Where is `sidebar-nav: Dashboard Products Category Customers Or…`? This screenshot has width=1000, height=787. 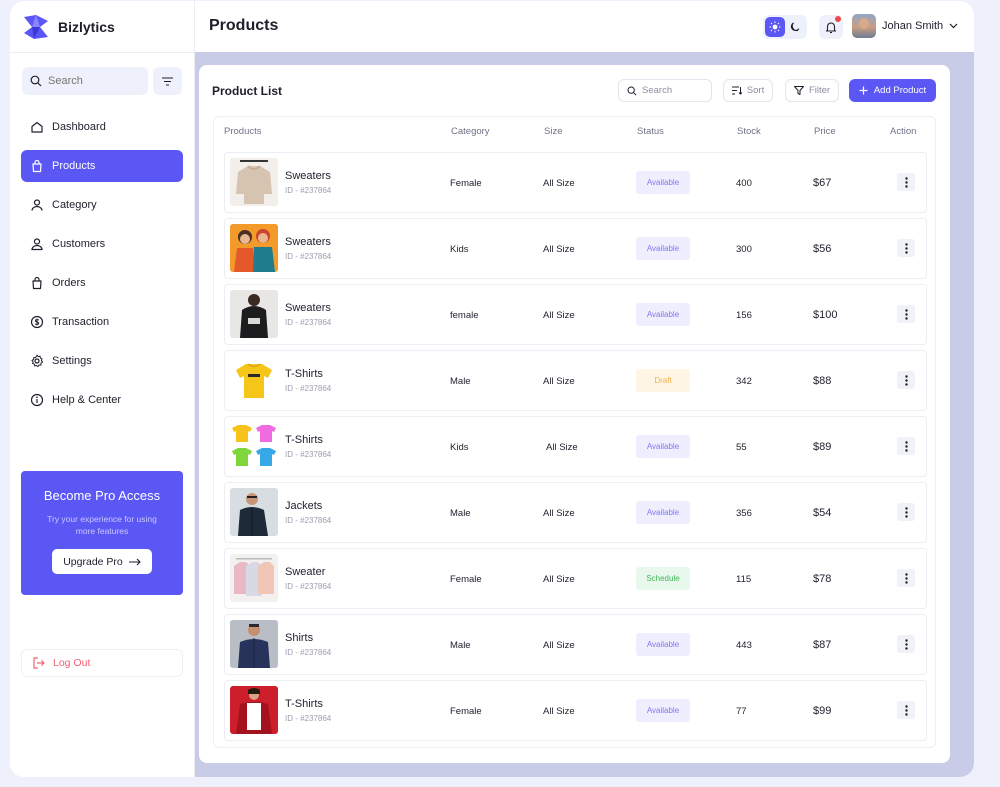
sidebar-nav: Dashboard Products Category Customers Or… is located at coordinates (102, 267).